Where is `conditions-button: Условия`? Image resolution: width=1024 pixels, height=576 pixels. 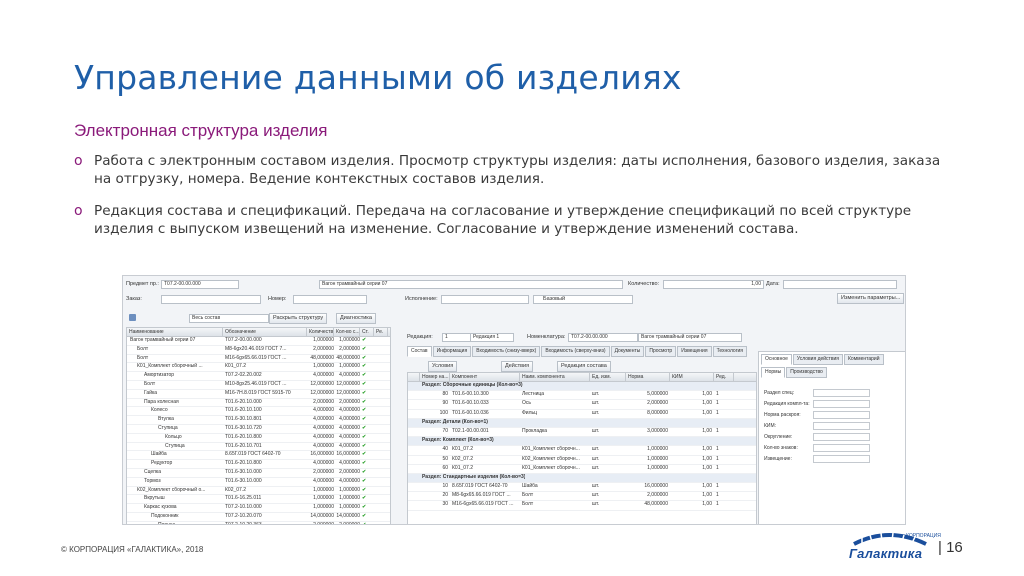
conditions-button: Условия is located at coordinates (443, 366).